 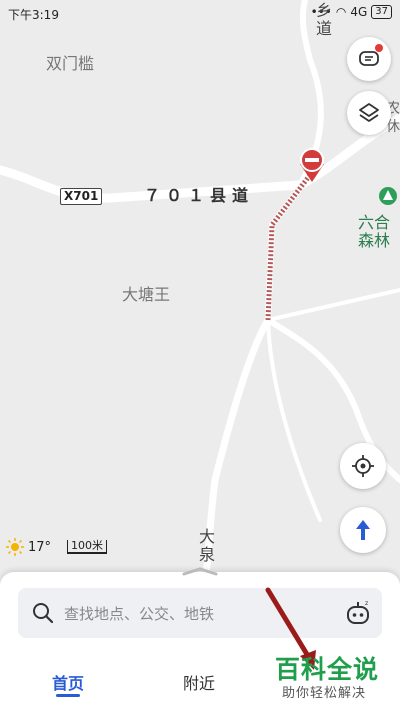 I want to click on road-label-top: 乡道, so click(x=322, y=20).